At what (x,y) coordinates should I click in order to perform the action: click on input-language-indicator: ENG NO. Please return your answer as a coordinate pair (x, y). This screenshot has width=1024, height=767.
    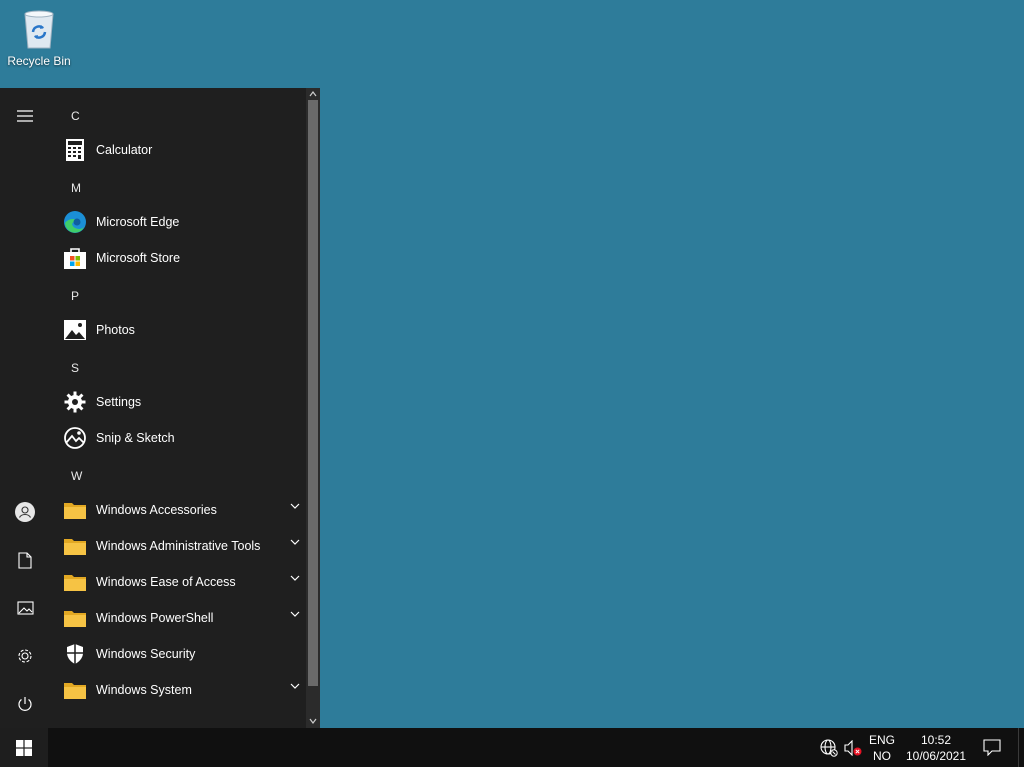
    Looking at the image, I should click on (882, 748).